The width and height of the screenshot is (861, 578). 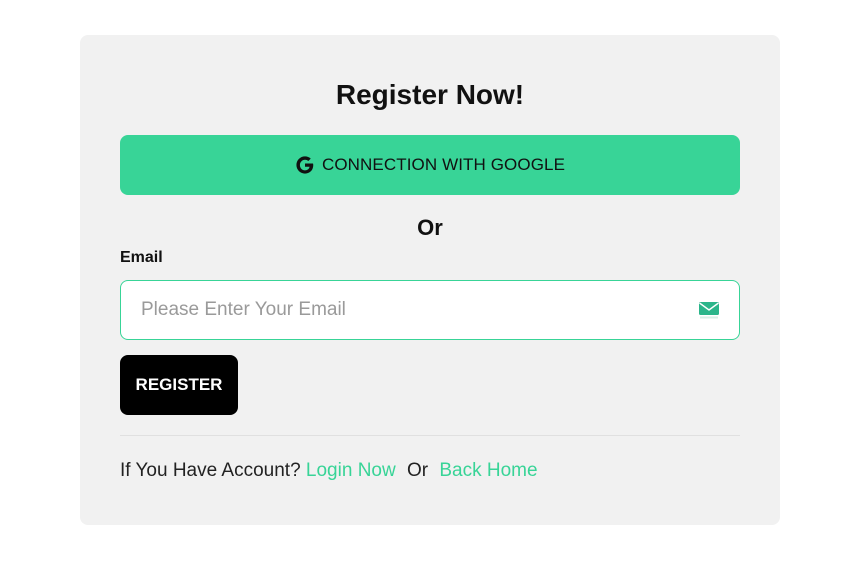 What do you see at coordinates (443, 164) in the screenshot?
I see `google-button-label: CONNECTION WITH GOOGLE` at bounding box center [443, 164].